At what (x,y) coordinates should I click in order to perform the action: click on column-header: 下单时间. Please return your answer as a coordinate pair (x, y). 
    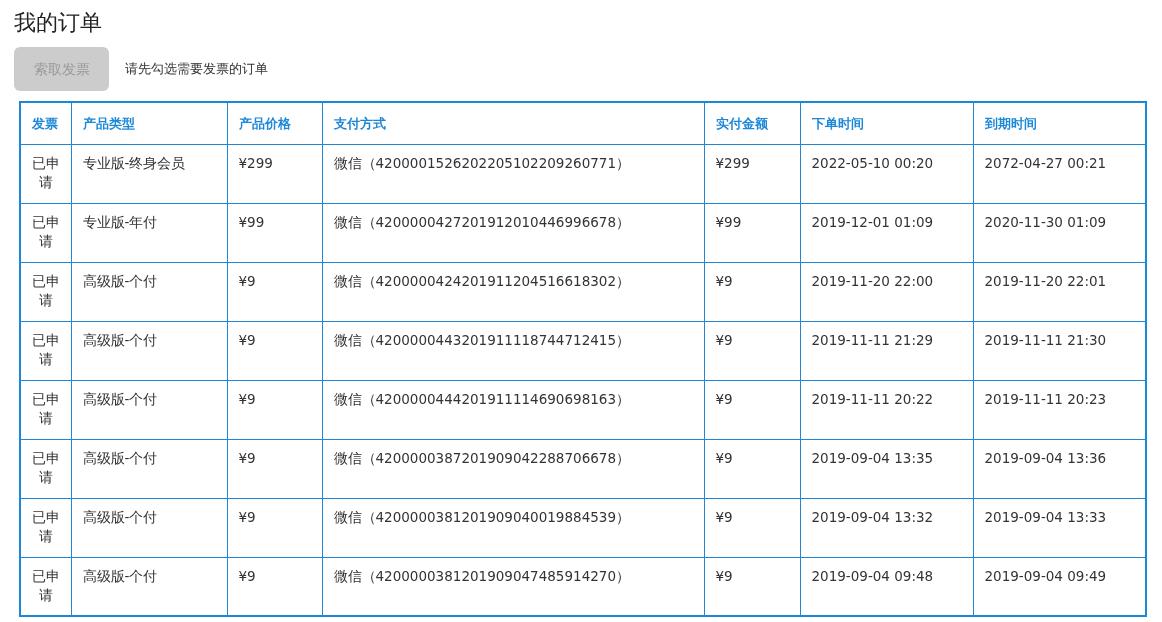
    Looking at the image, I should click on (886, 123).